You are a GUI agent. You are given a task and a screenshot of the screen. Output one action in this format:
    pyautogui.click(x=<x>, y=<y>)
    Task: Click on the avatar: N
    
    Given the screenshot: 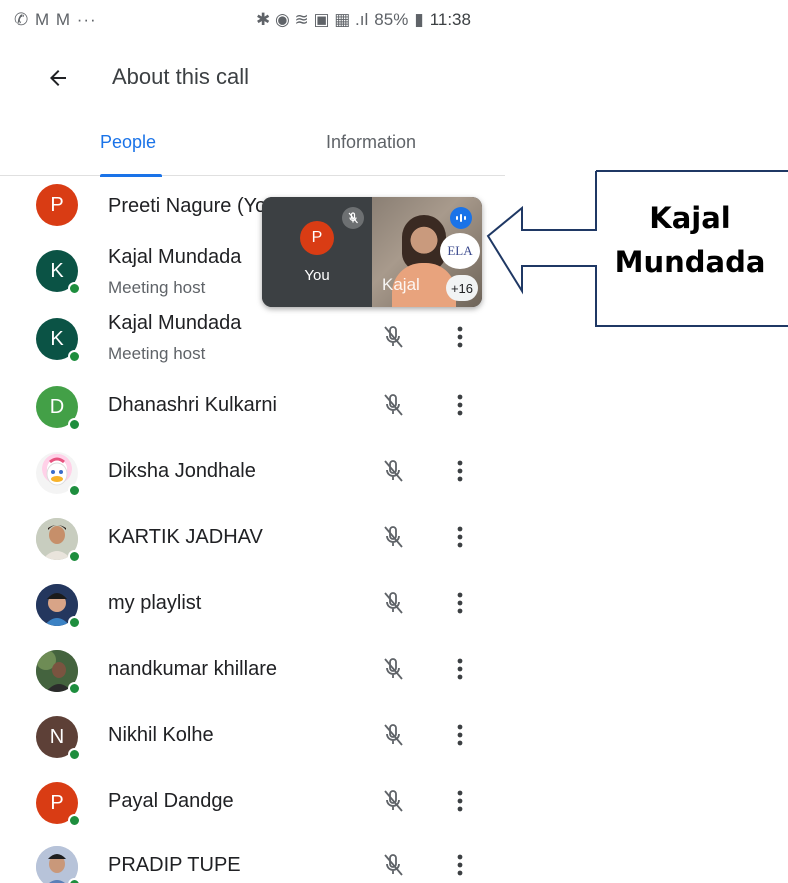 What is the action you would take?
    pyautogui.click(x=58, y=738)
    